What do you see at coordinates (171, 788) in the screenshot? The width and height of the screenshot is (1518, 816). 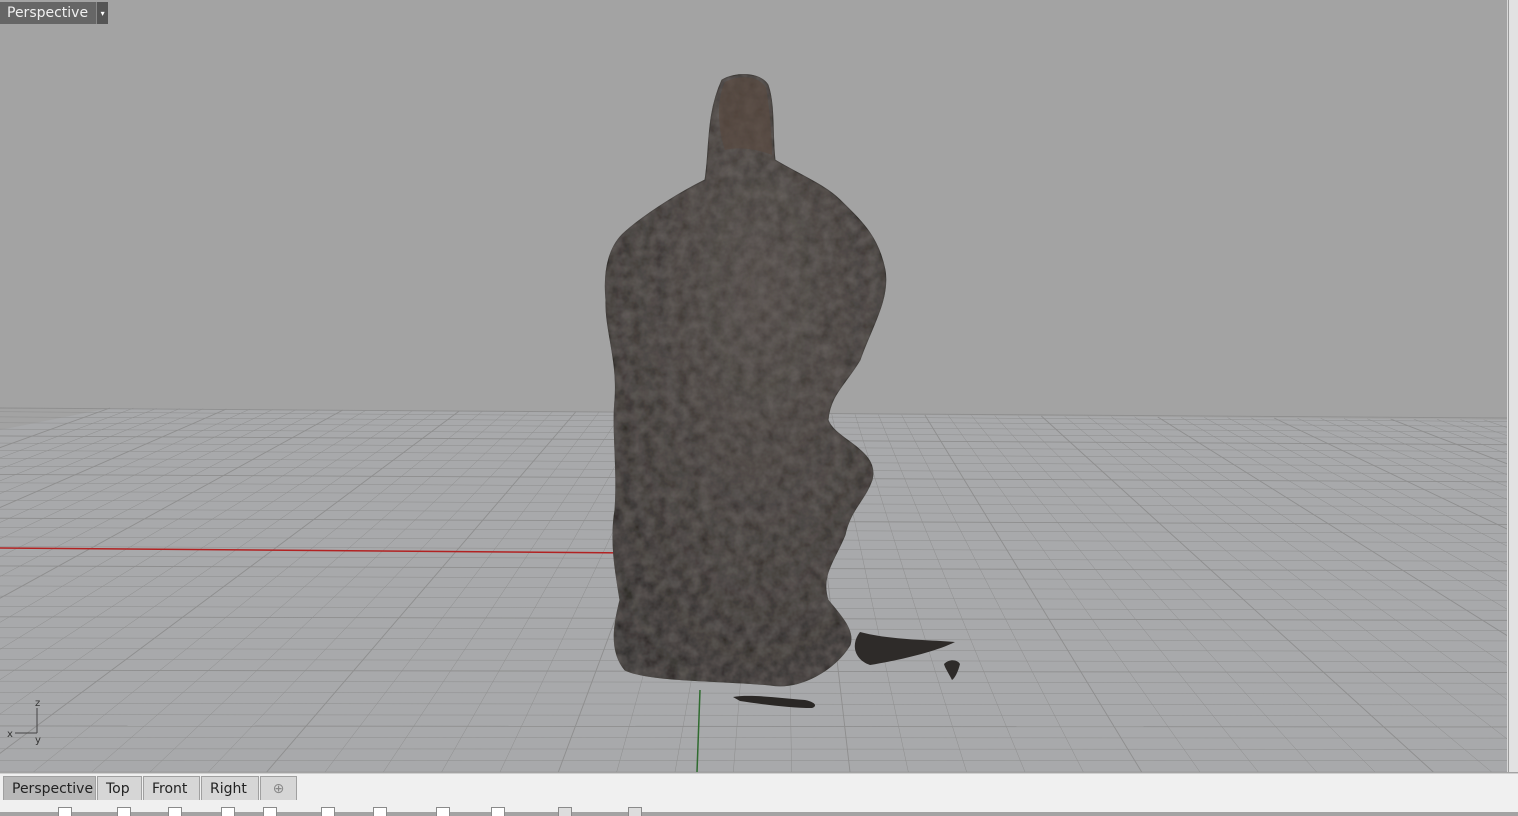 I see `tab-front: Front` at bounding box center [171, 788].